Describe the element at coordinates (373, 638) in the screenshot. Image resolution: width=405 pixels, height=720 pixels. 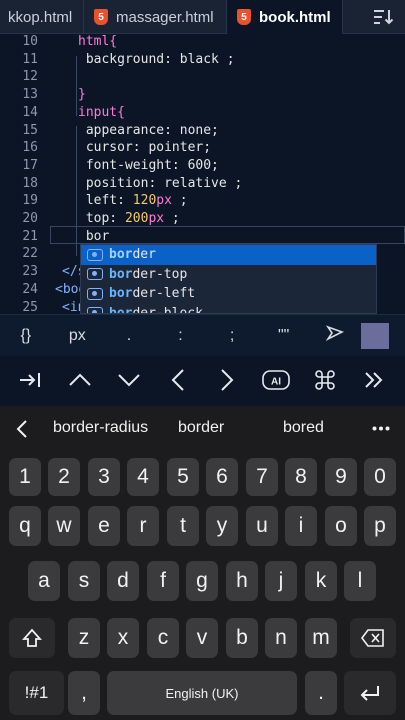
I see `backspace-key` at that location.